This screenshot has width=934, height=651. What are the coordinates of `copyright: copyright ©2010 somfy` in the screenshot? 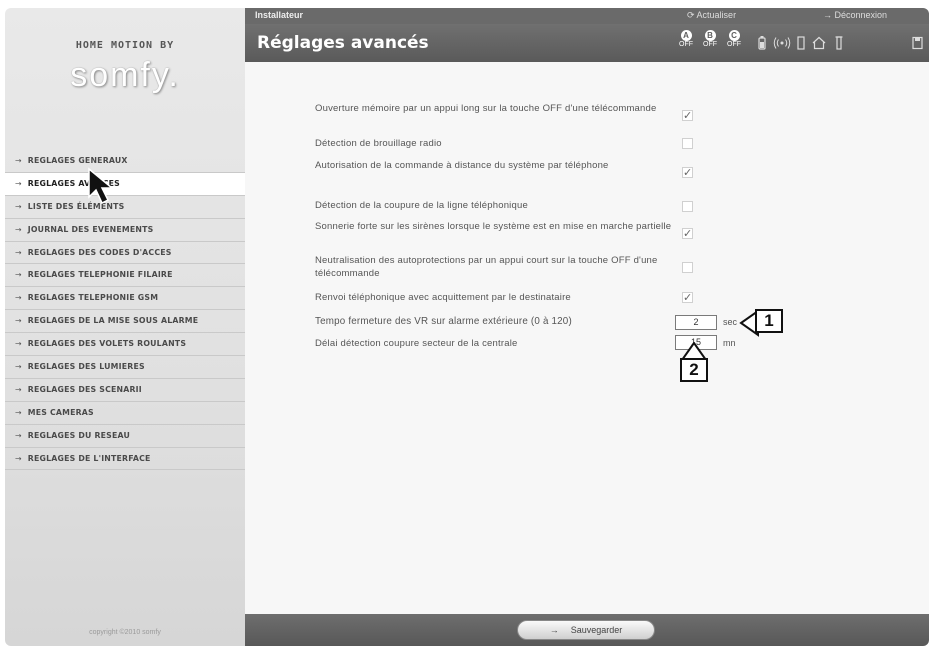 It's located at (125, 632).